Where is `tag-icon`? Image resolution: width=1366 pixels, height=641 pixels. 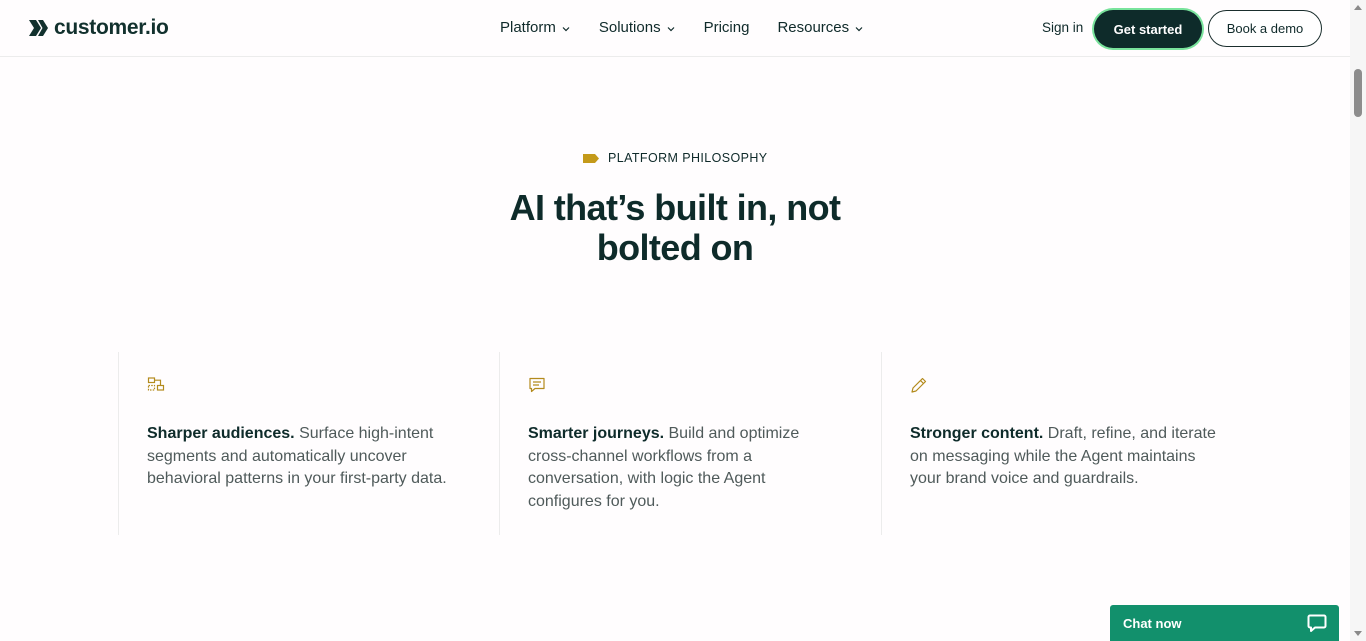 tag-icon is located at coordinates (591, 158).